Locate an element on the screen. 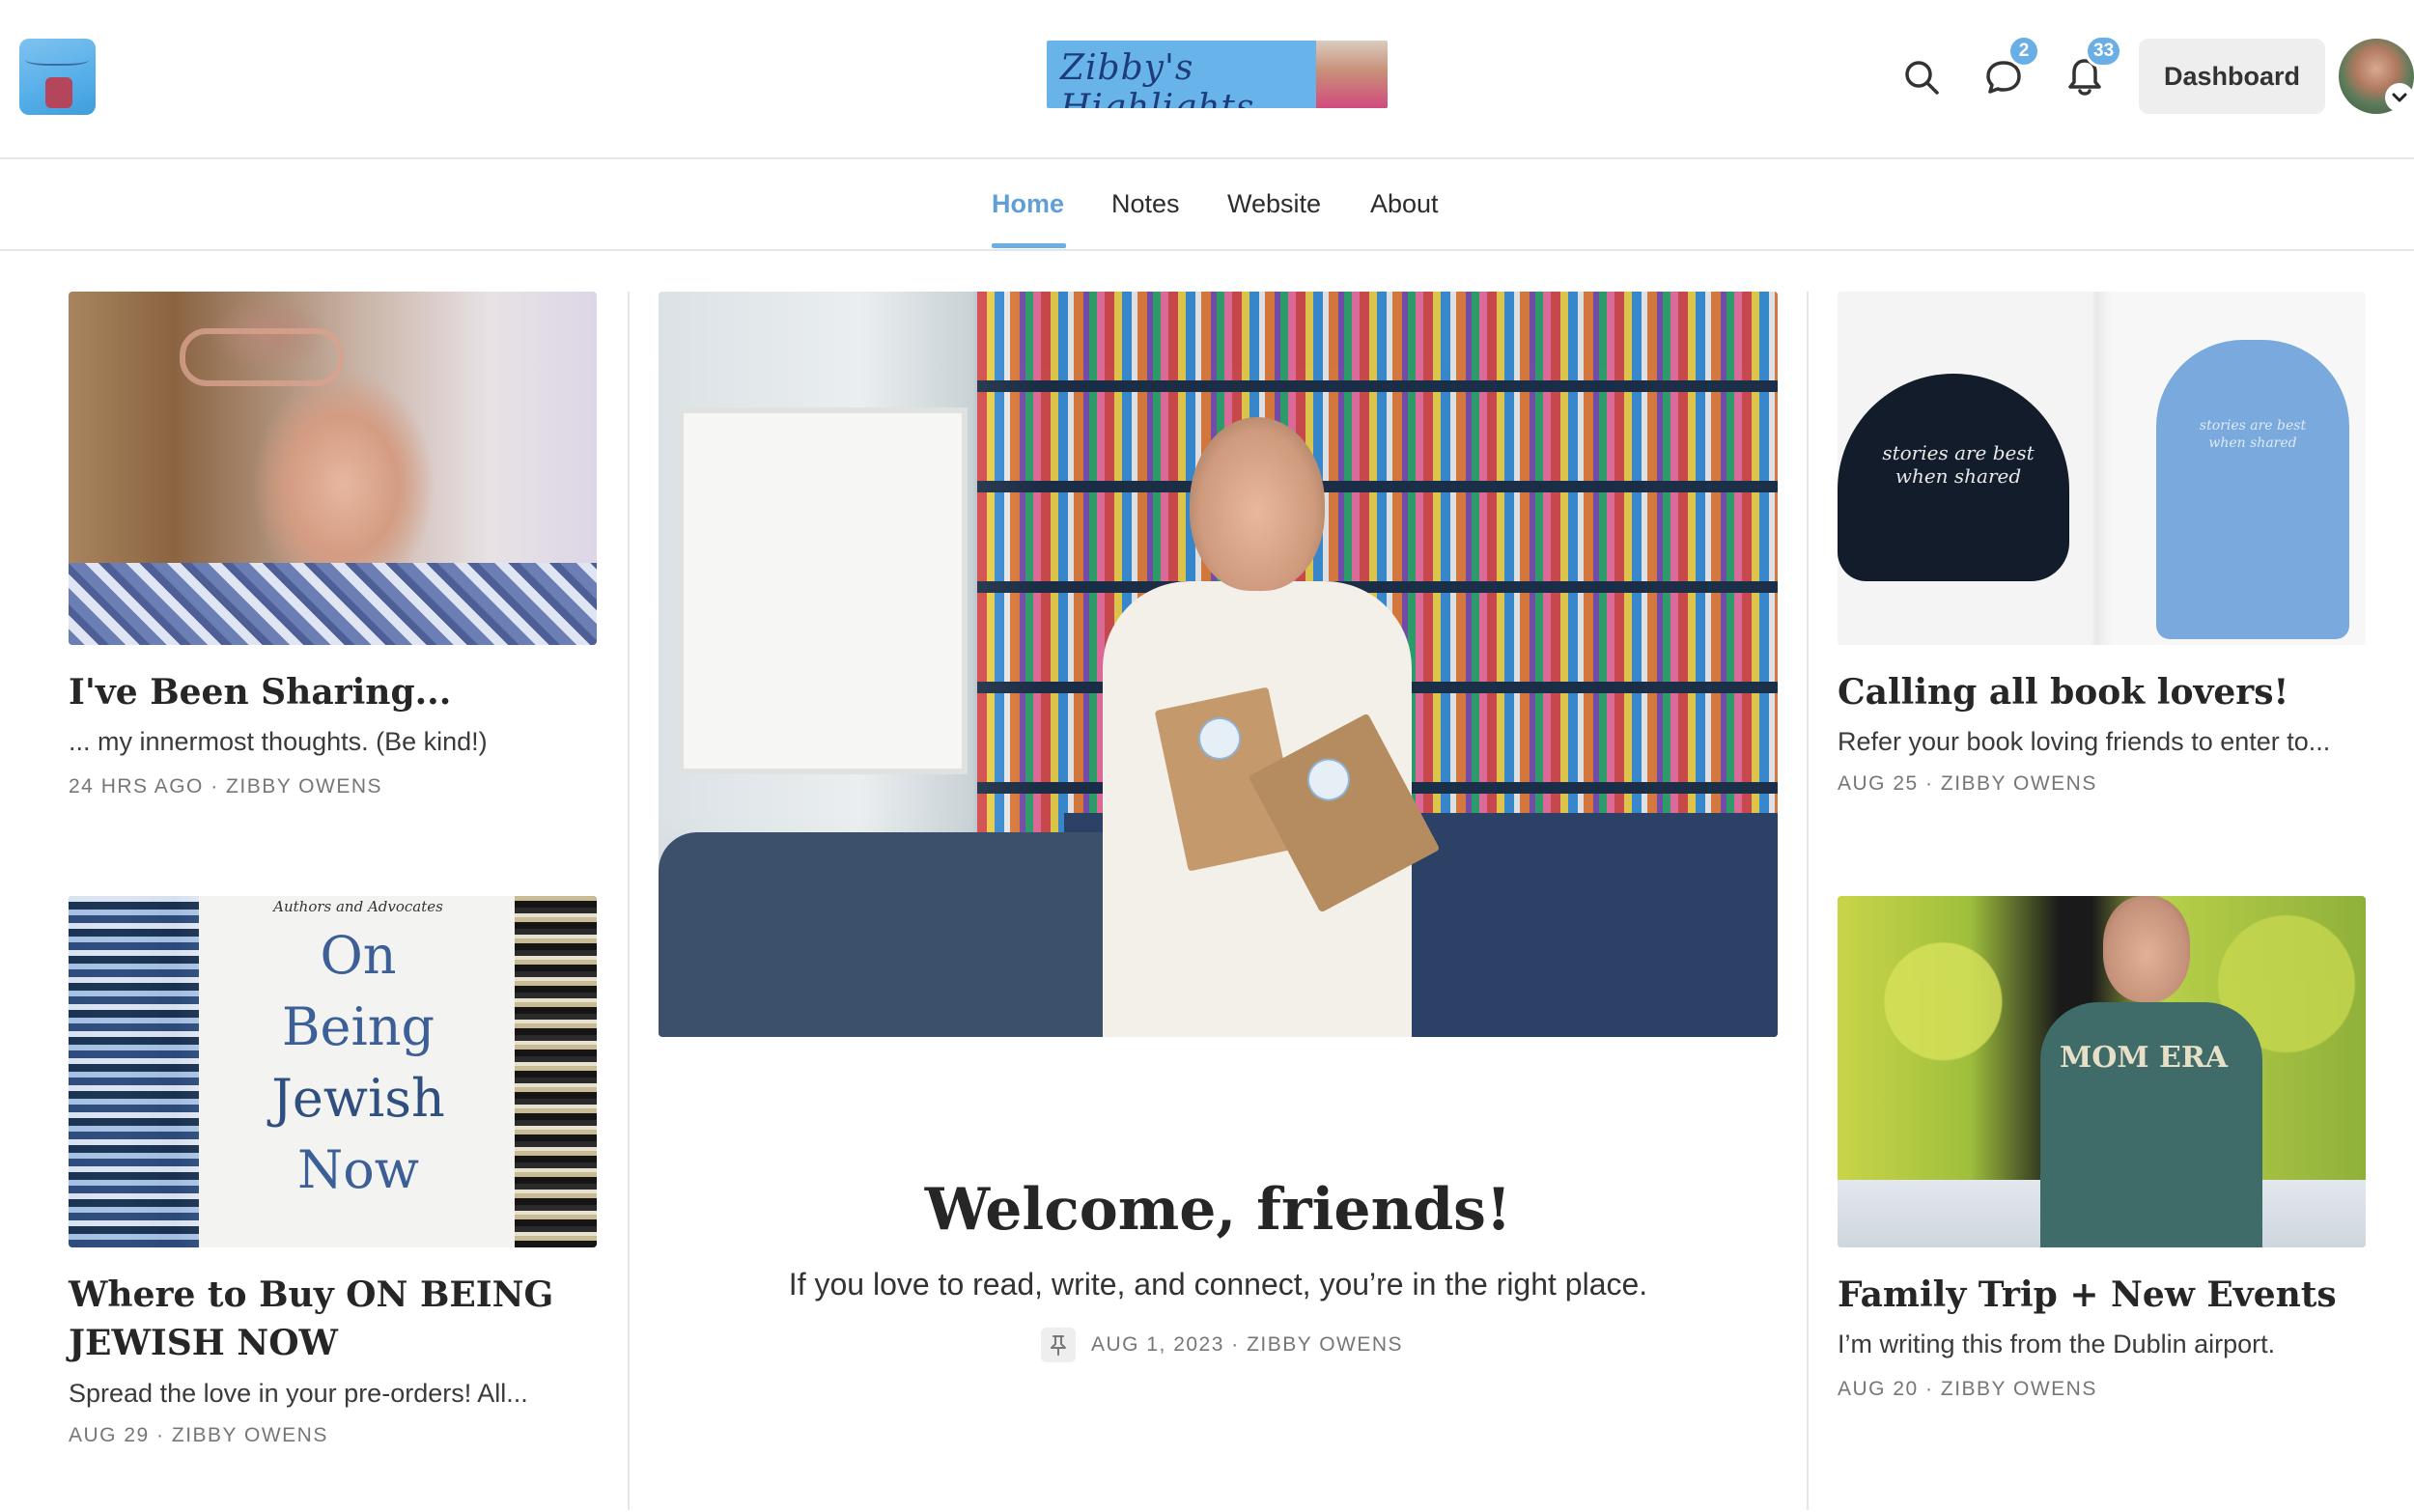  publication-logo is located at coordinates (57, 77).